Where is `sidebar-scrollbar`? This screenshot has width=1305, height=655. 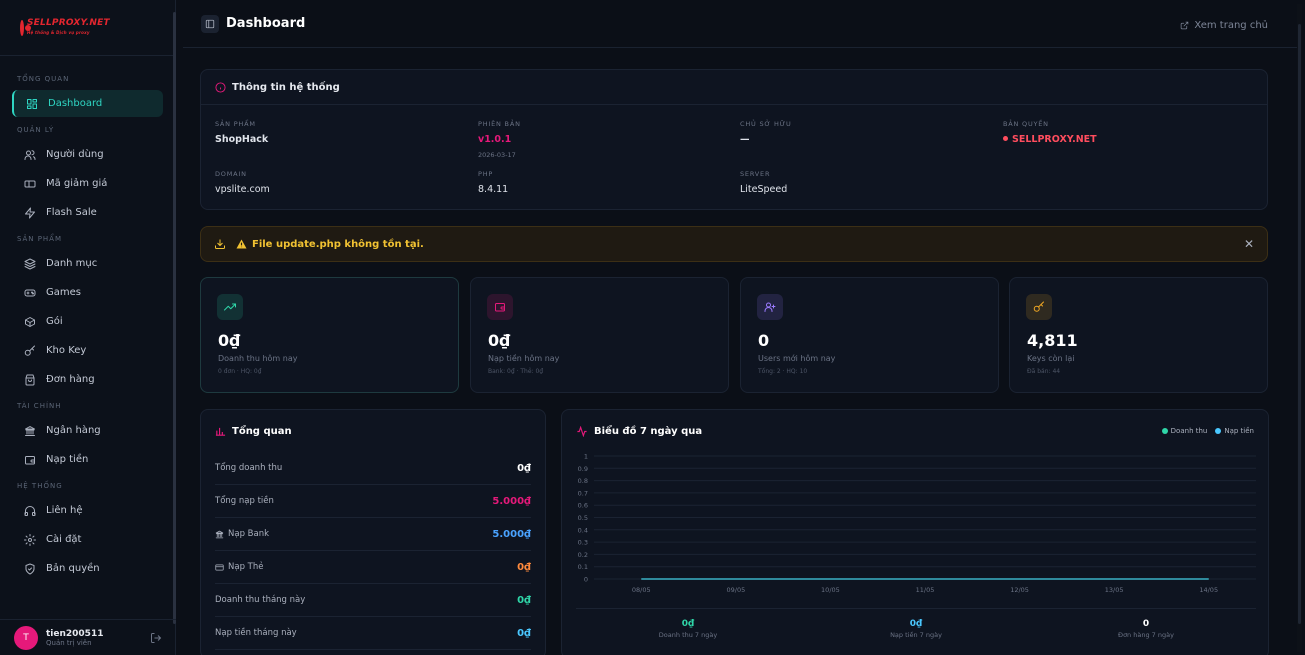 sidebar-scrollbar is located at coordinates (174, 318).